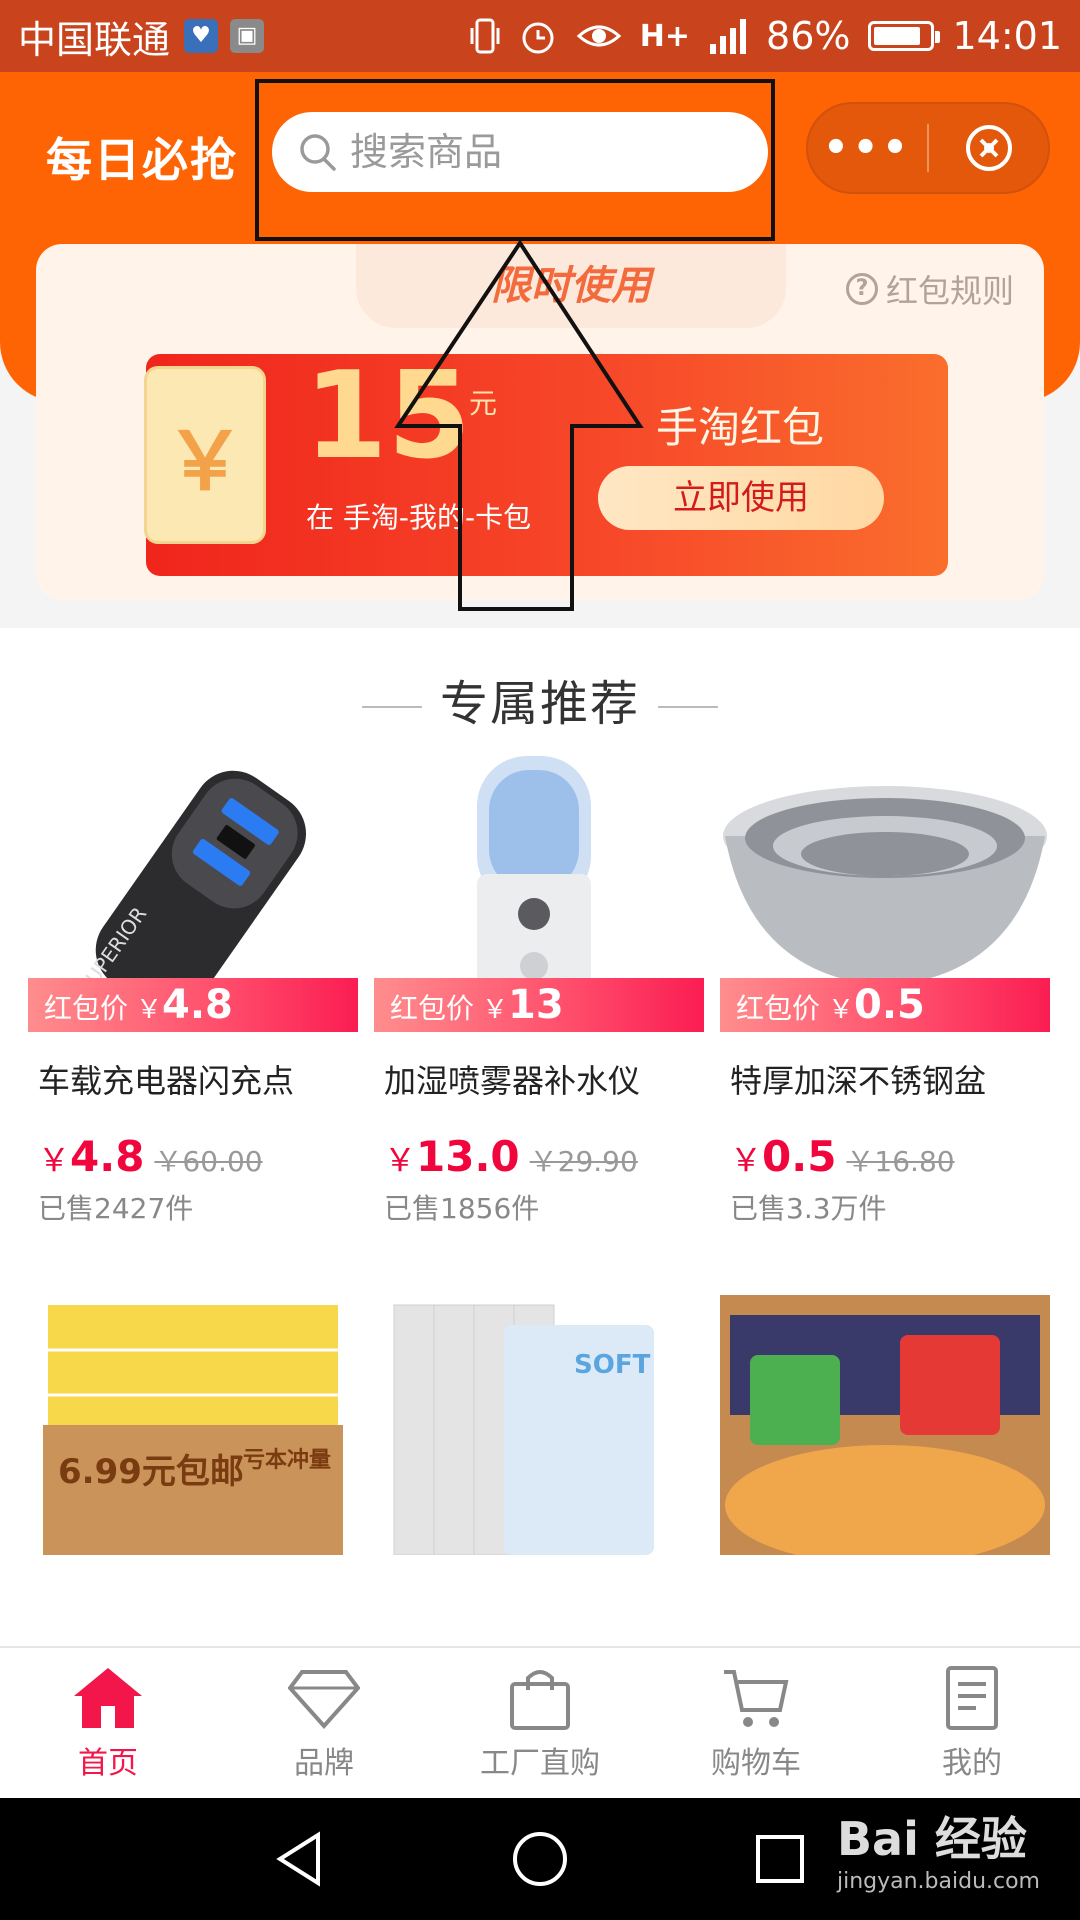  I want to click on header: 每日必抢 •••, so click(540, 157).